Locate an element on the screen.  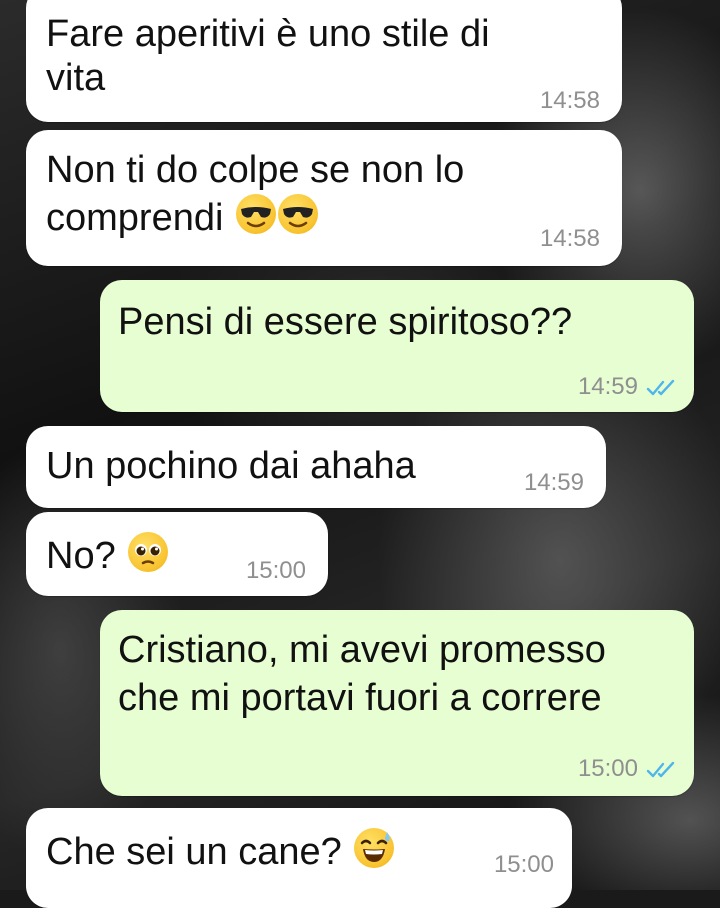
message-bubble-incoming: Che sei un cane? 15:00 is located at coordinates (299, 858).